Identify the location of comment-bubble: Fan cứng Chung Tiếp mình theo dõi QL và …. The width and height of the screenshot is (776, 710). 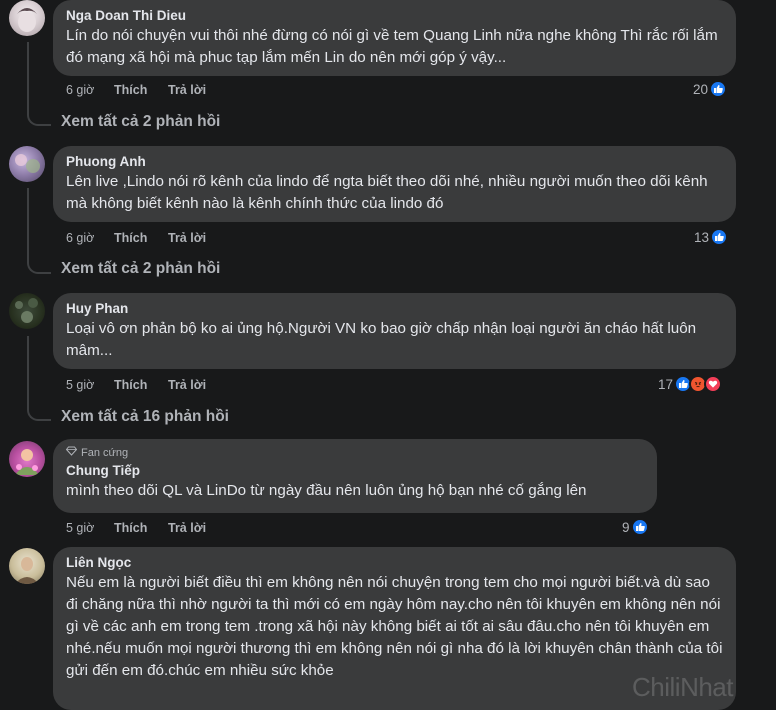
(355, 476).